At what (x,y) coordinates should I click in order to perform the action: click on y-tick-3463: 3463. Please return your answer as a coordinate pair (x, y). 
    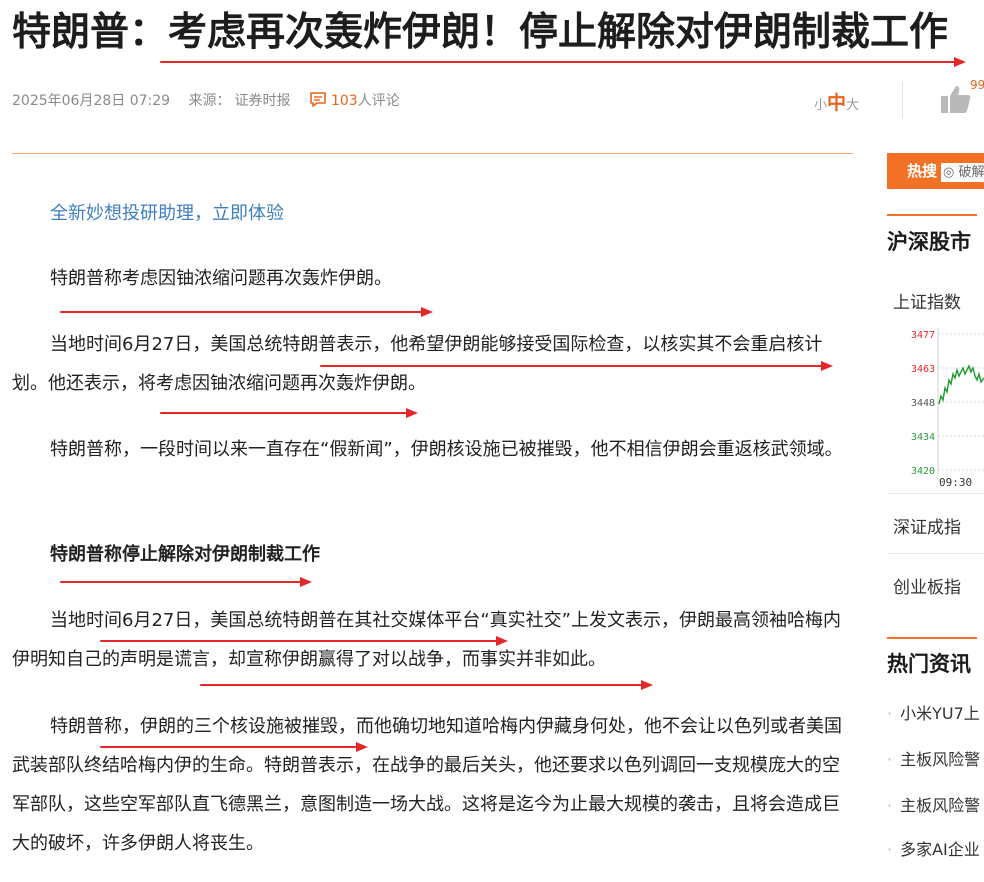
    Looking at the image, I should click on (923, 369).